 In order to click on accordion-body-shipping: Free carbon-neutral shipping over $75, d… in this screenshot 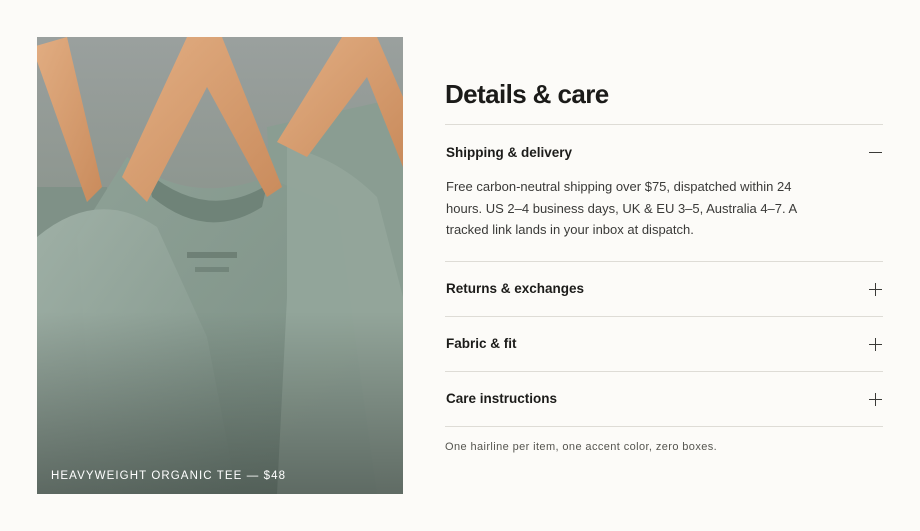, I will do `click(621, 208)`.